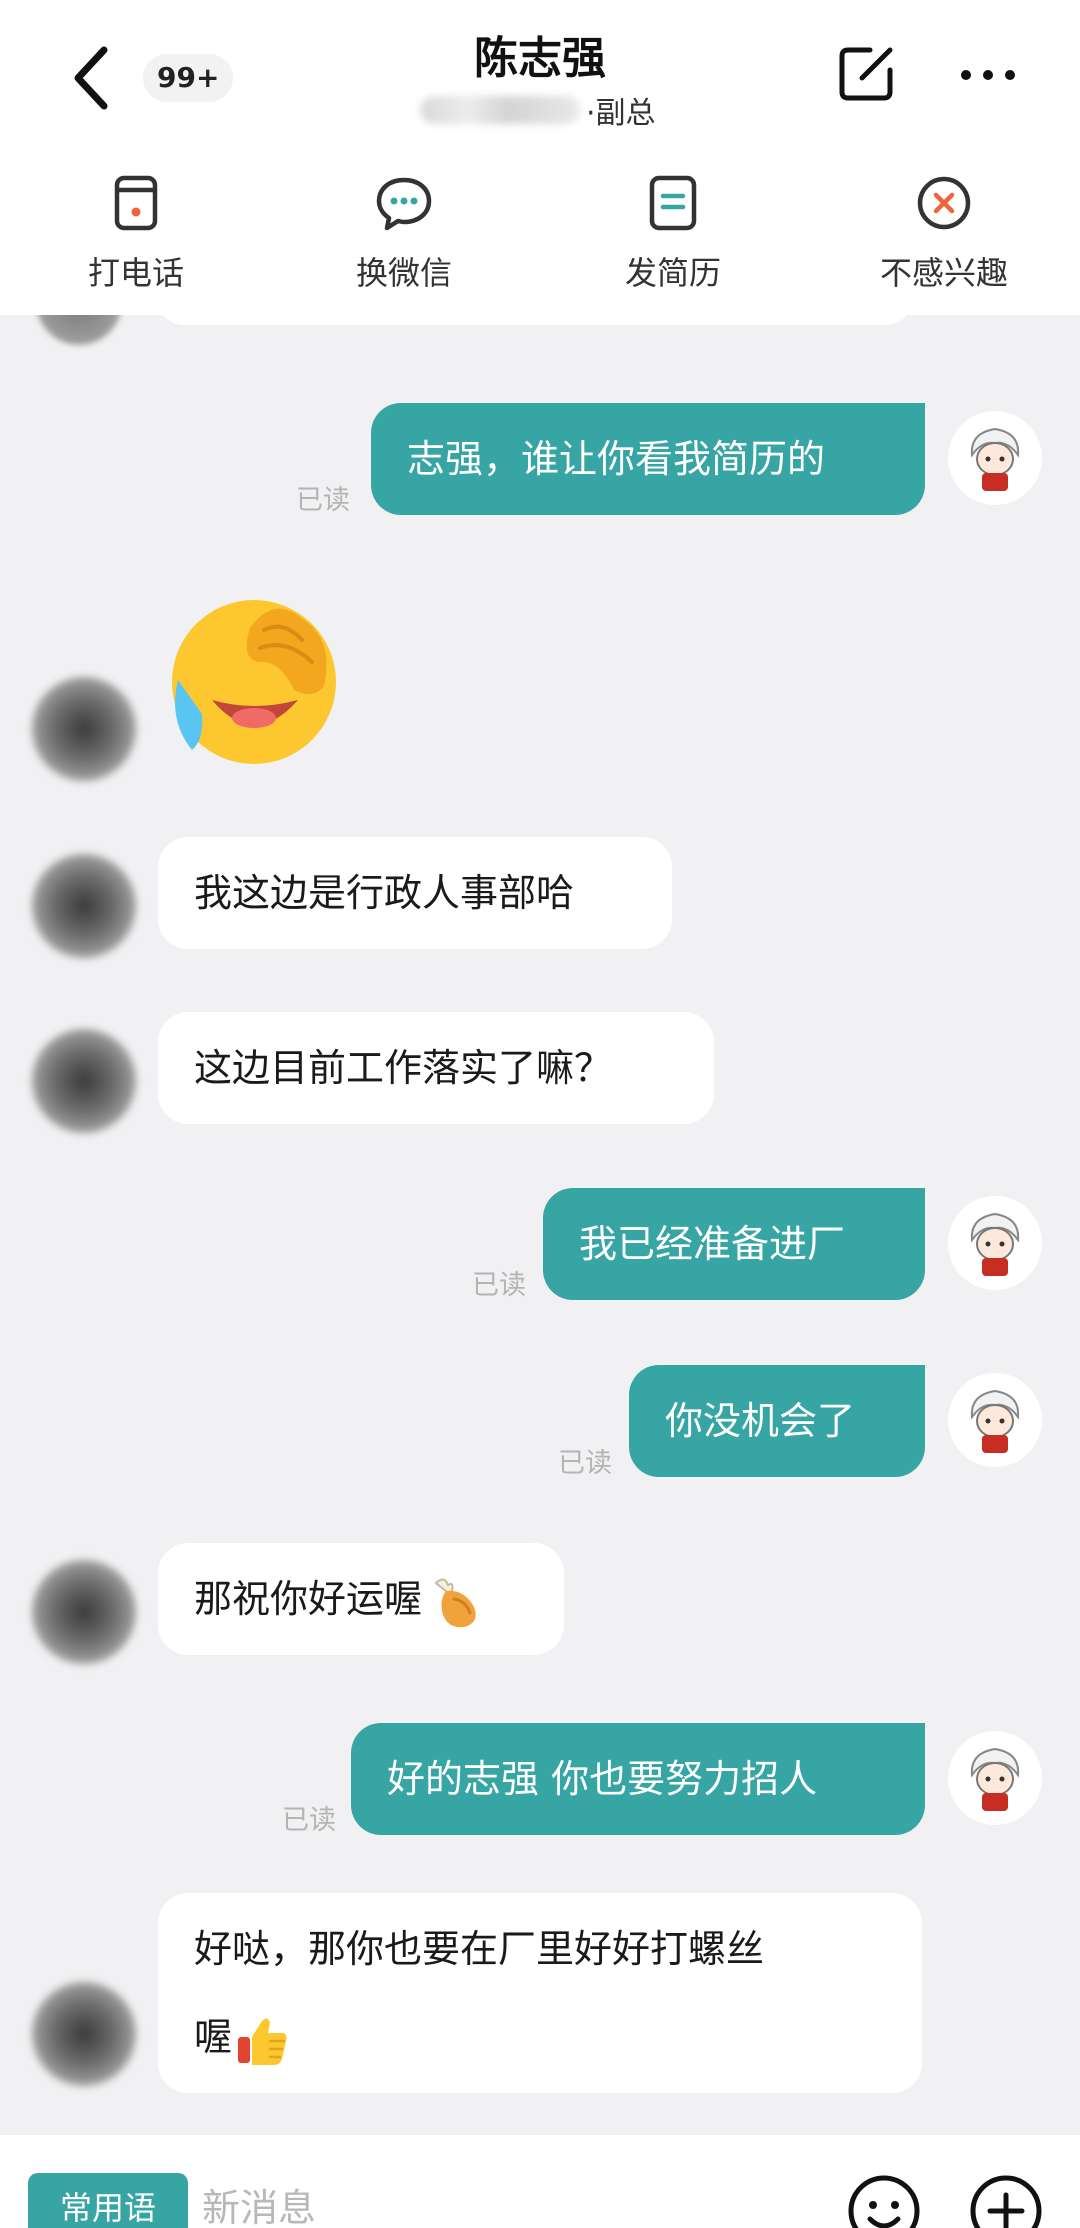 Image resolution: width=1080 pixels, height=2228 pixels. Describe the element at coordinates (540, 2181) in the screenshot. I see `input-bar: 常用语 新消息` at that location.